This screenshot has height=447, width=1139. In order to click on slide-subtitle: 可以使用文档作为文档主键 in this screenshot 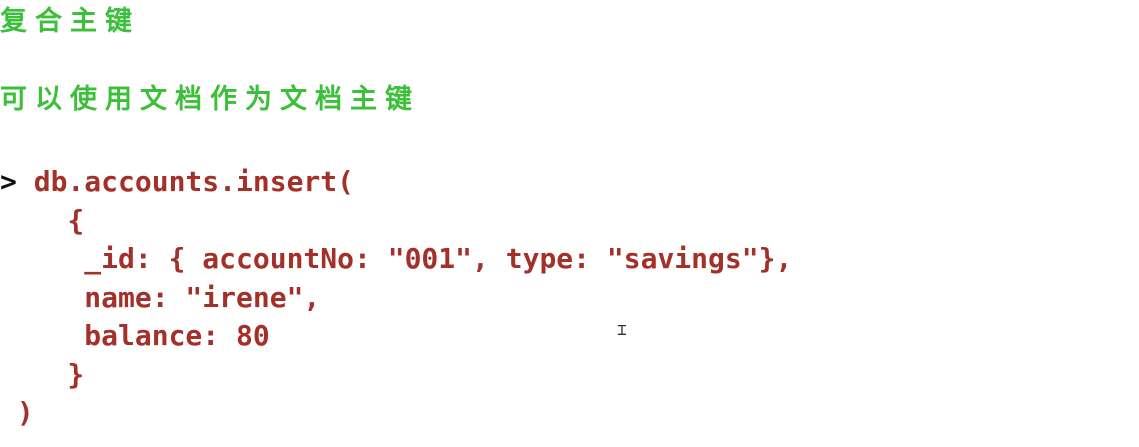, I will do `click(210, 99)`.